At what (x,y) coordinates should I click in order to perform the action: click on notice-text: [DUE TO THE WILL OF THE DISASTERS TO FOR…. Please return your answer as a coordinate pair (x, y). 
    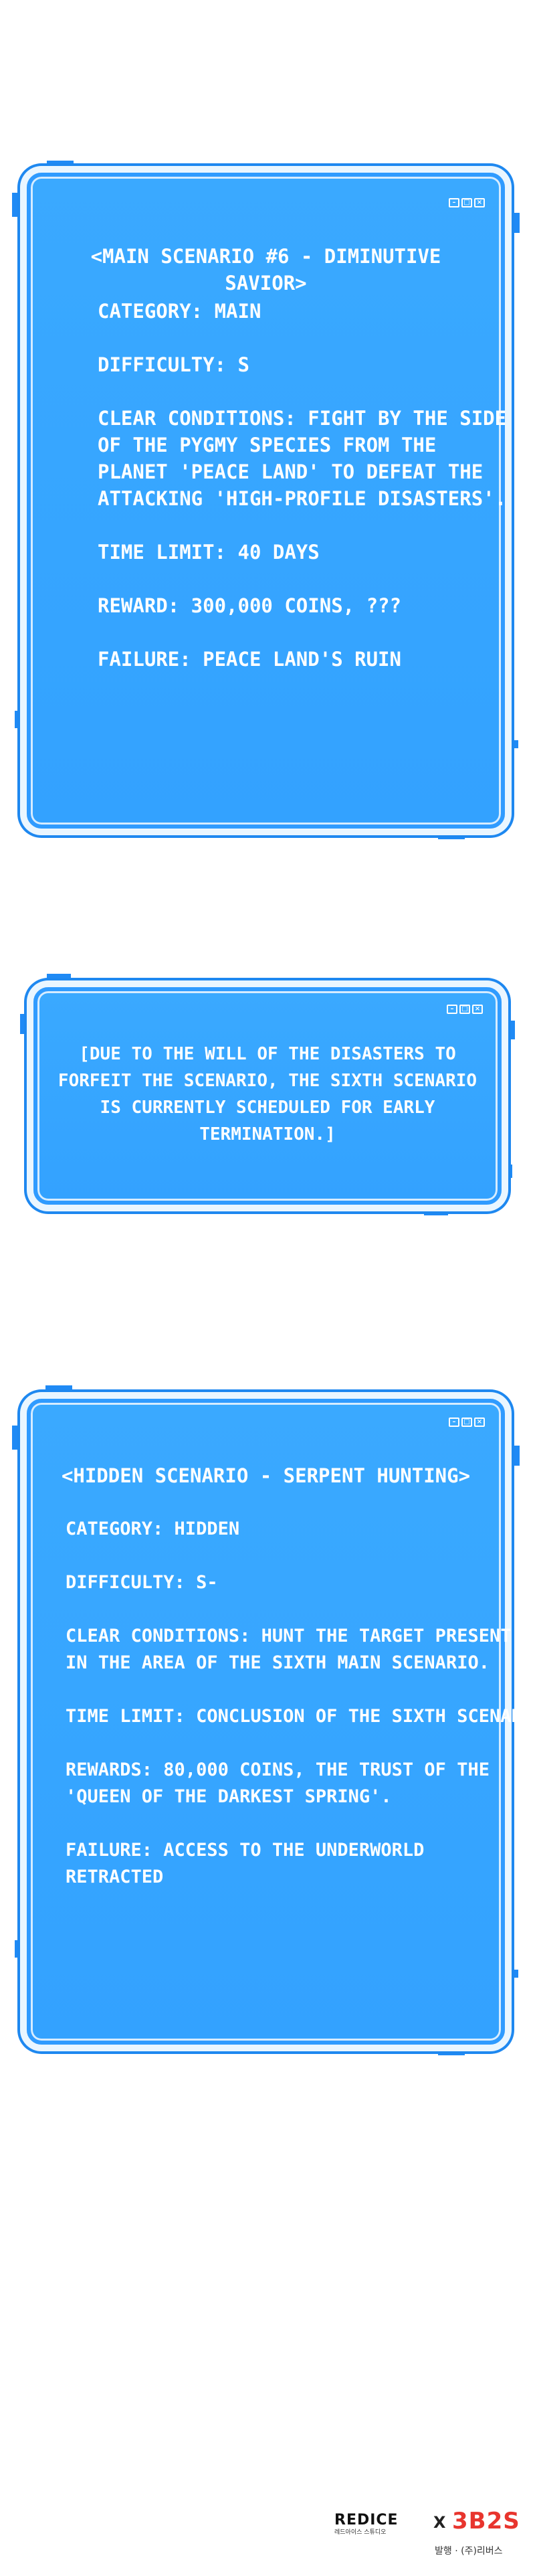
    Looking at the image, I should click on (267, 1094).